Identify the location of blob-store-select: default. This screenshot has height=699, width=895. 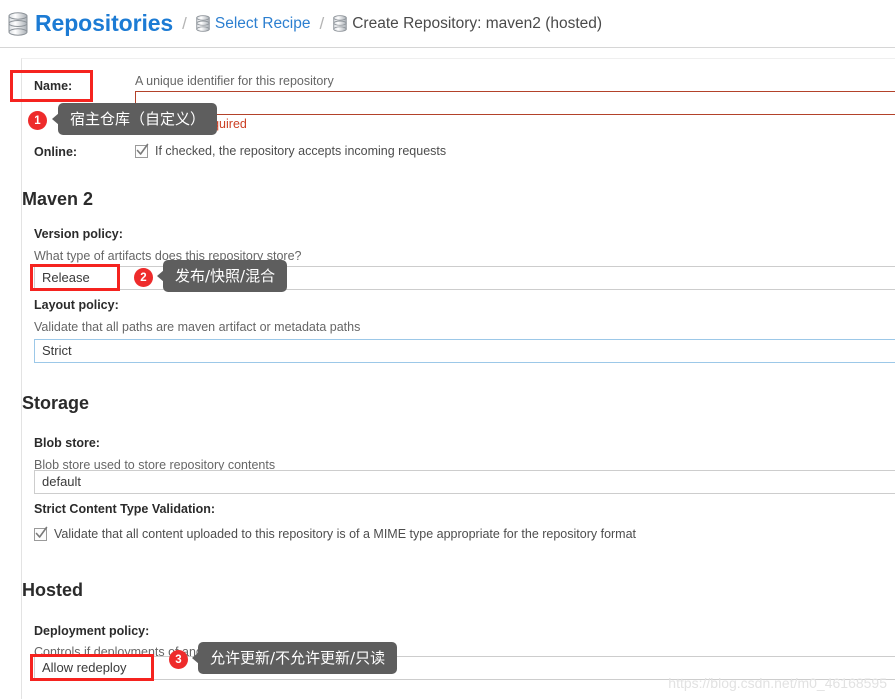
(464, 482).